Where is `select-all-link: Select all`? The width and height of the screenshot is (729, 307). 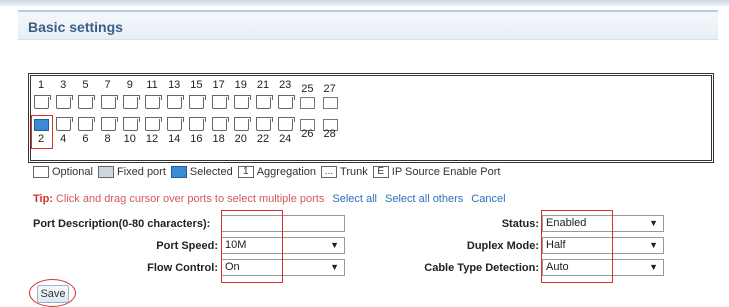 select-all-link: Select all is located at coordinates (354, 199).